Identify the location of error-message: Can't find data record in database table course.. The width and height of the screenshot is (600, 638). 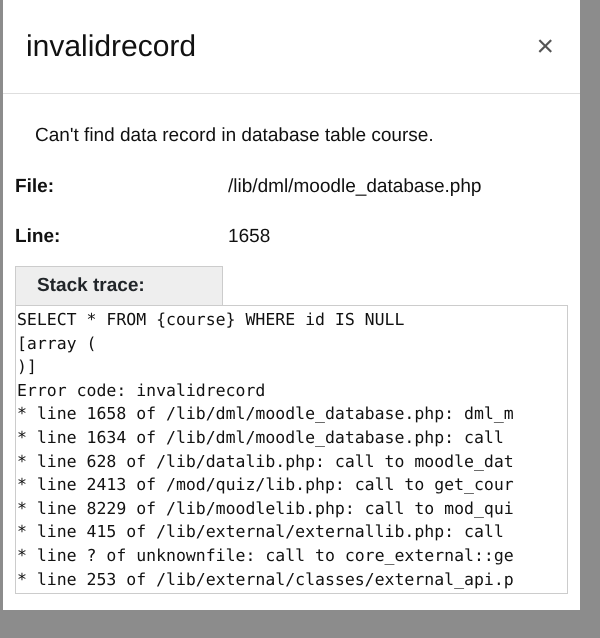
(235, 136).